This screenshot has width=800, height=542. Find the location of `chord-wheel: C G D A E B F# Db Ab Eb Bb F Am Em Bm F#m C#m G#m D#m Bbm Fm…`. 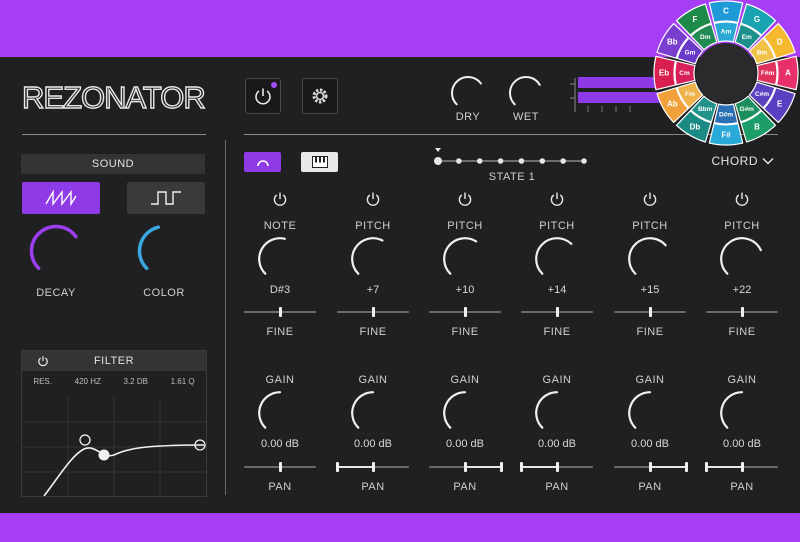

chord-wheel: C G D A E B F# Db Ab Eb Bb F Am Em Bm F#m C#m G#m D#m Bbm Fm… is located at coordinates (726, 73).